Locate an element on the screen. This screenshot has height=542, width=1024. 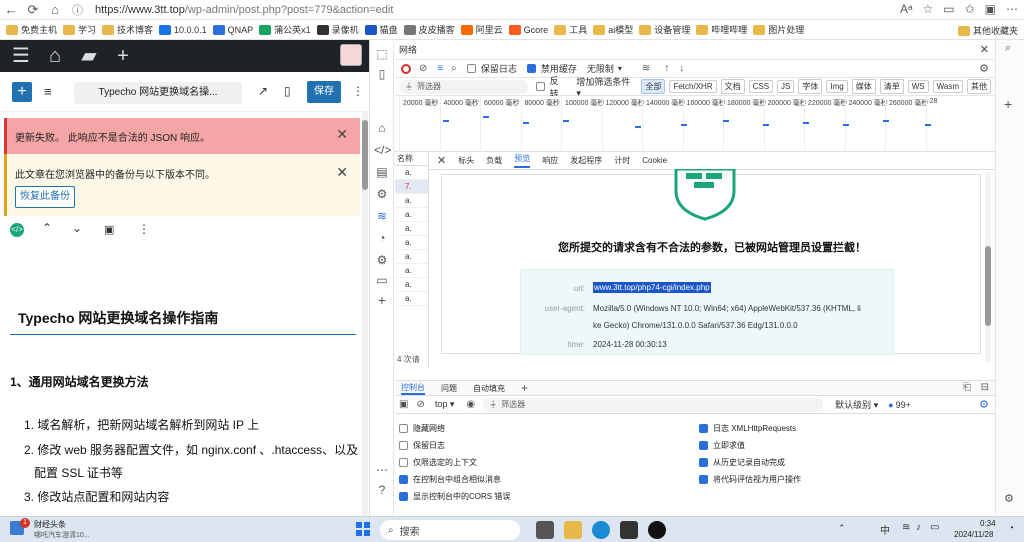
wifi-icon: ≋ is located at coordinates (906, 527).